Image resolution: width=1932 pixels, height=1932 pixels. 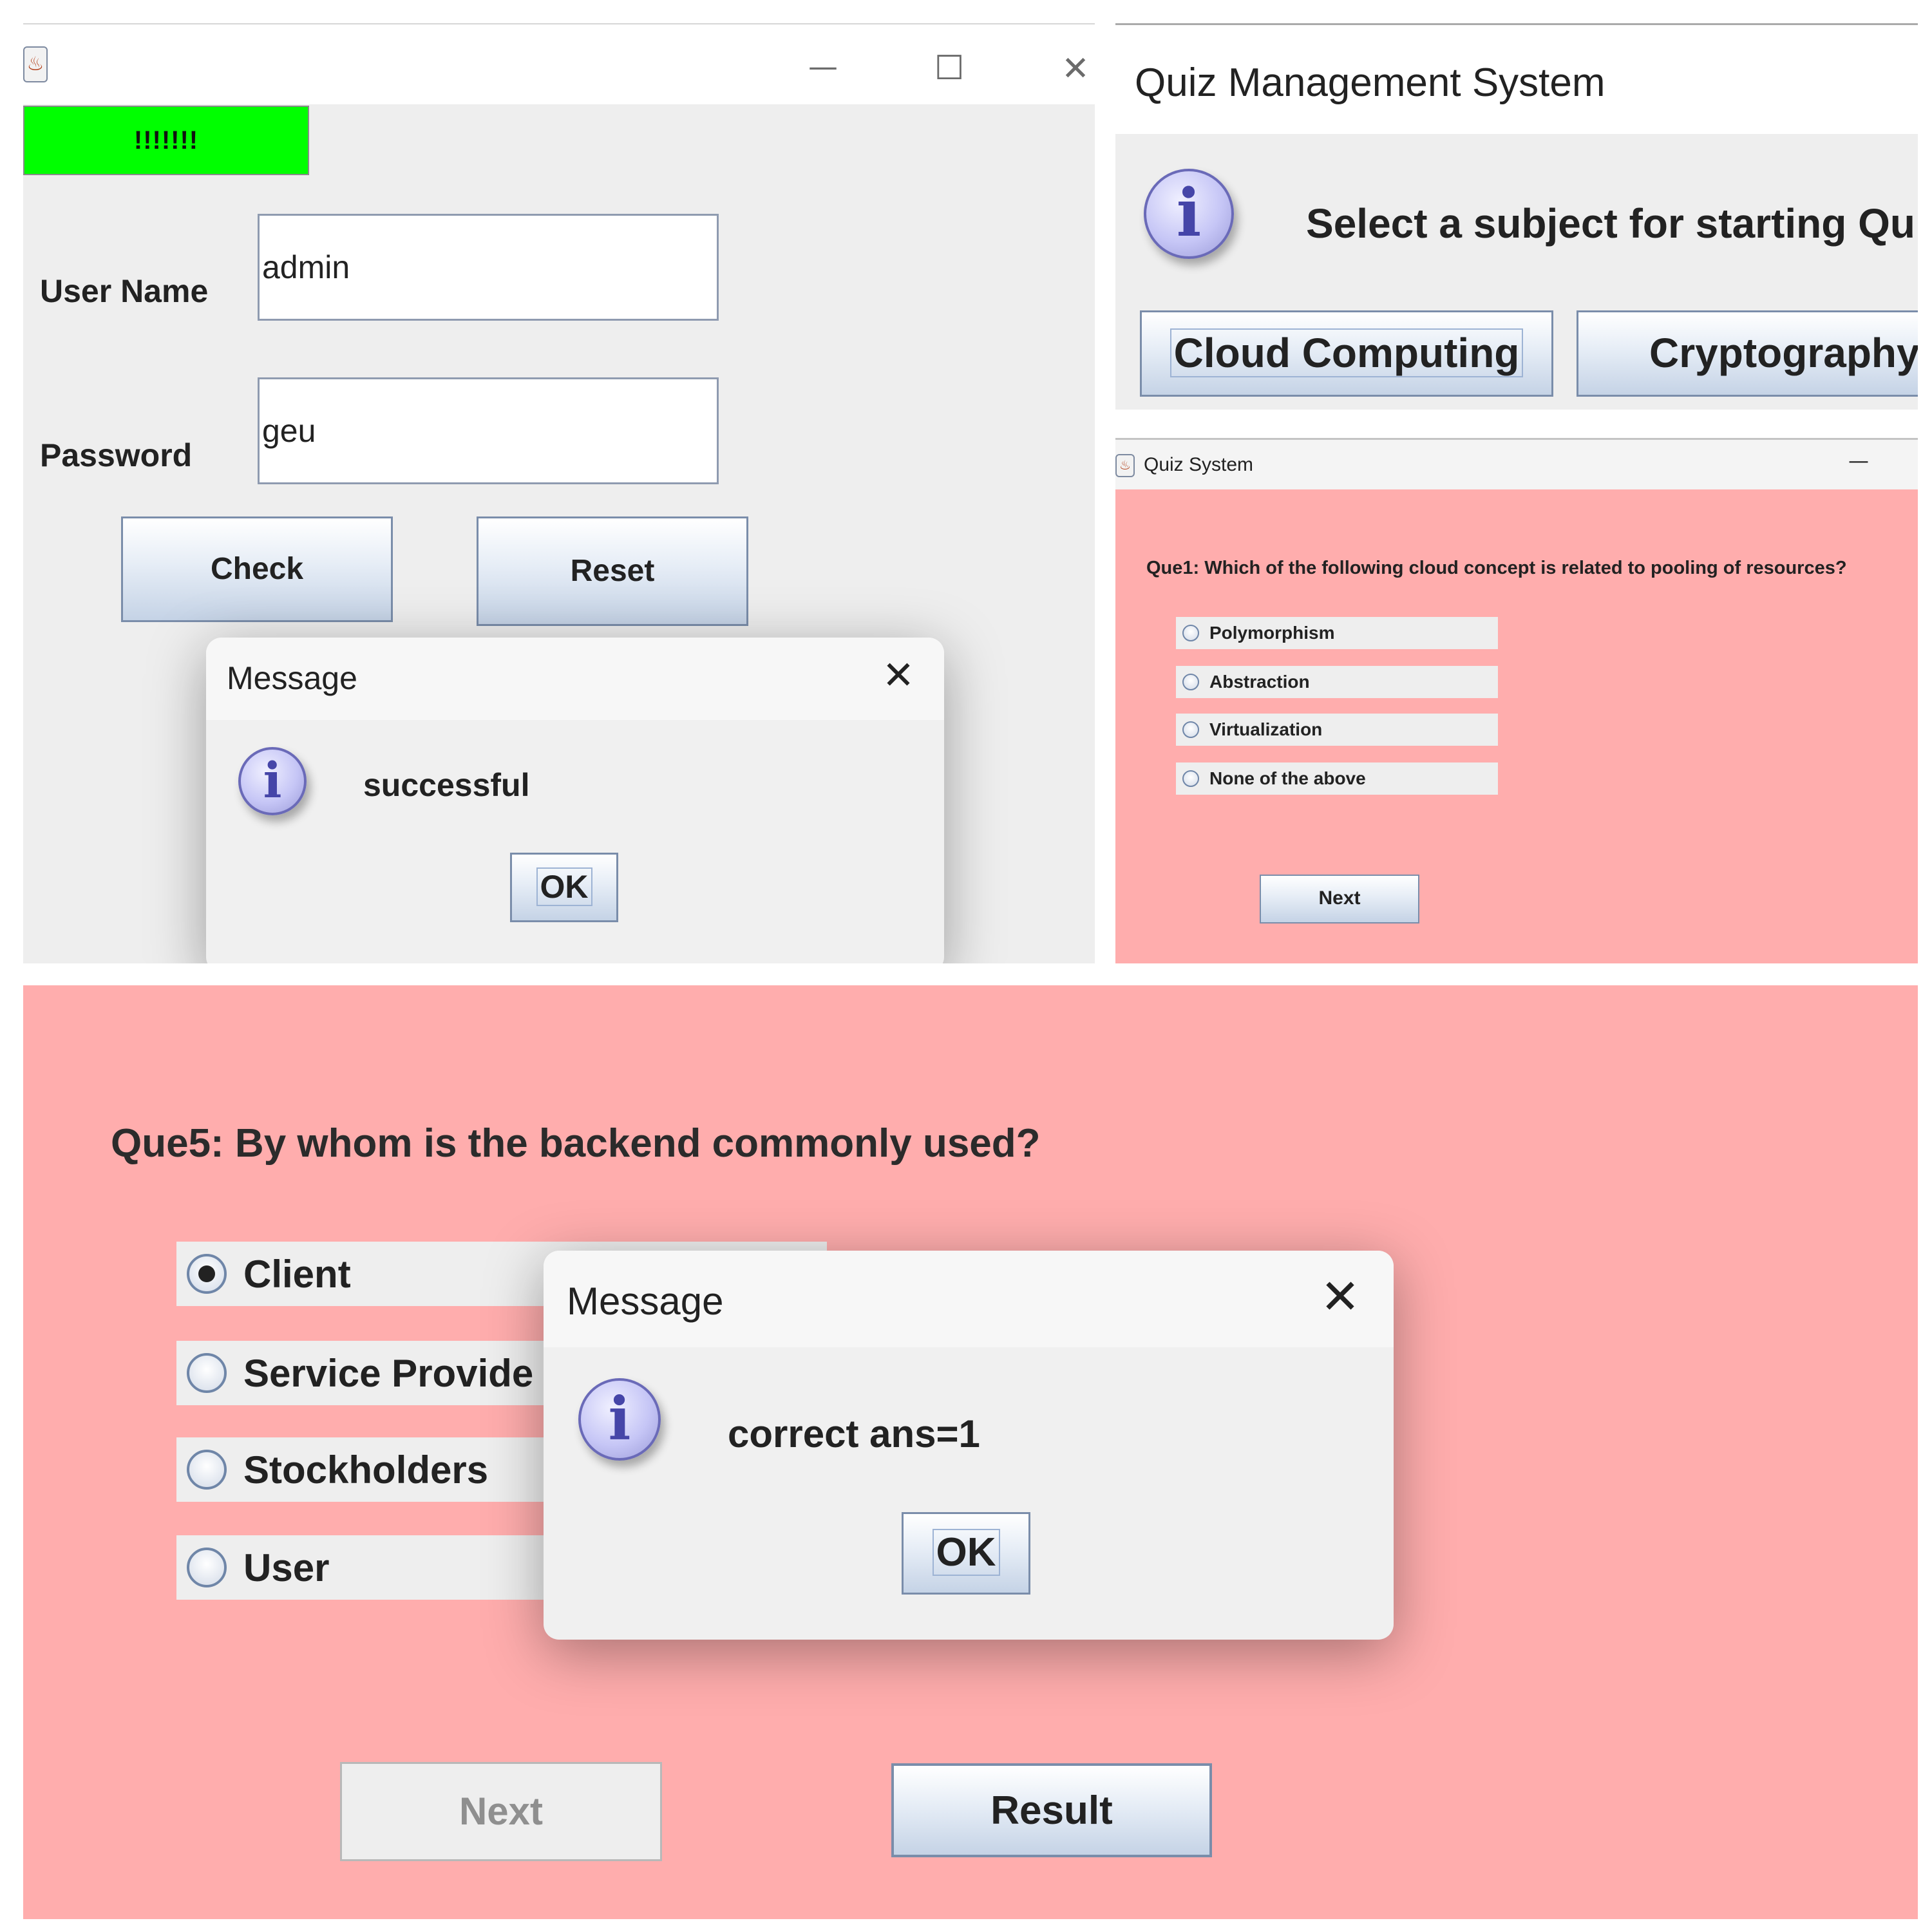 What do you see at coordinates (207, 1274) in the screenshot?
I see `radio-button-selected` at bounding box center [207, 1274].